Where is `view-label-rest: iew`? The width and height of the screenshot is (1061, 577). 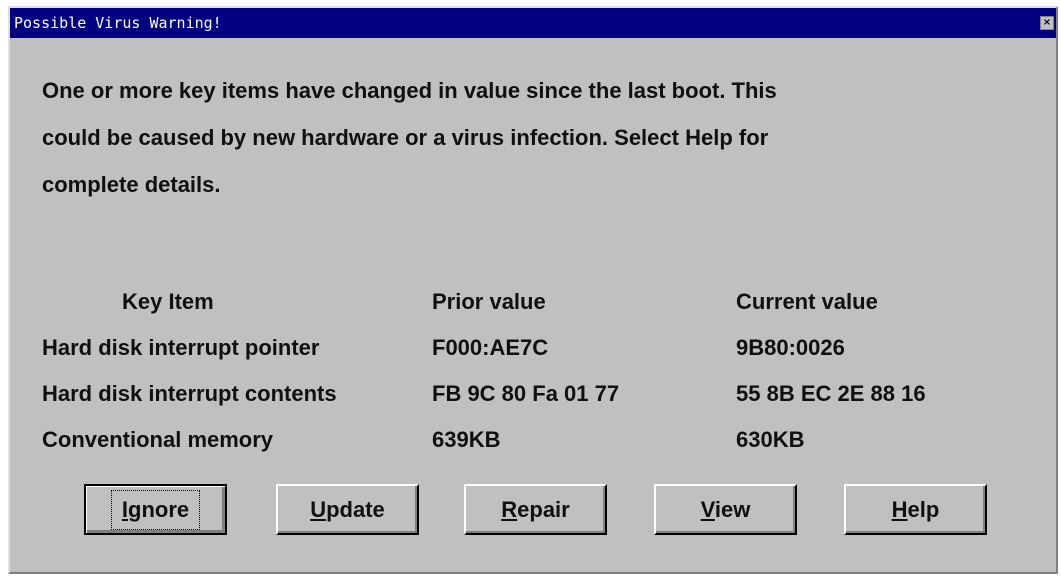
view-label-rest: iew is located at coordinates (732, 509).